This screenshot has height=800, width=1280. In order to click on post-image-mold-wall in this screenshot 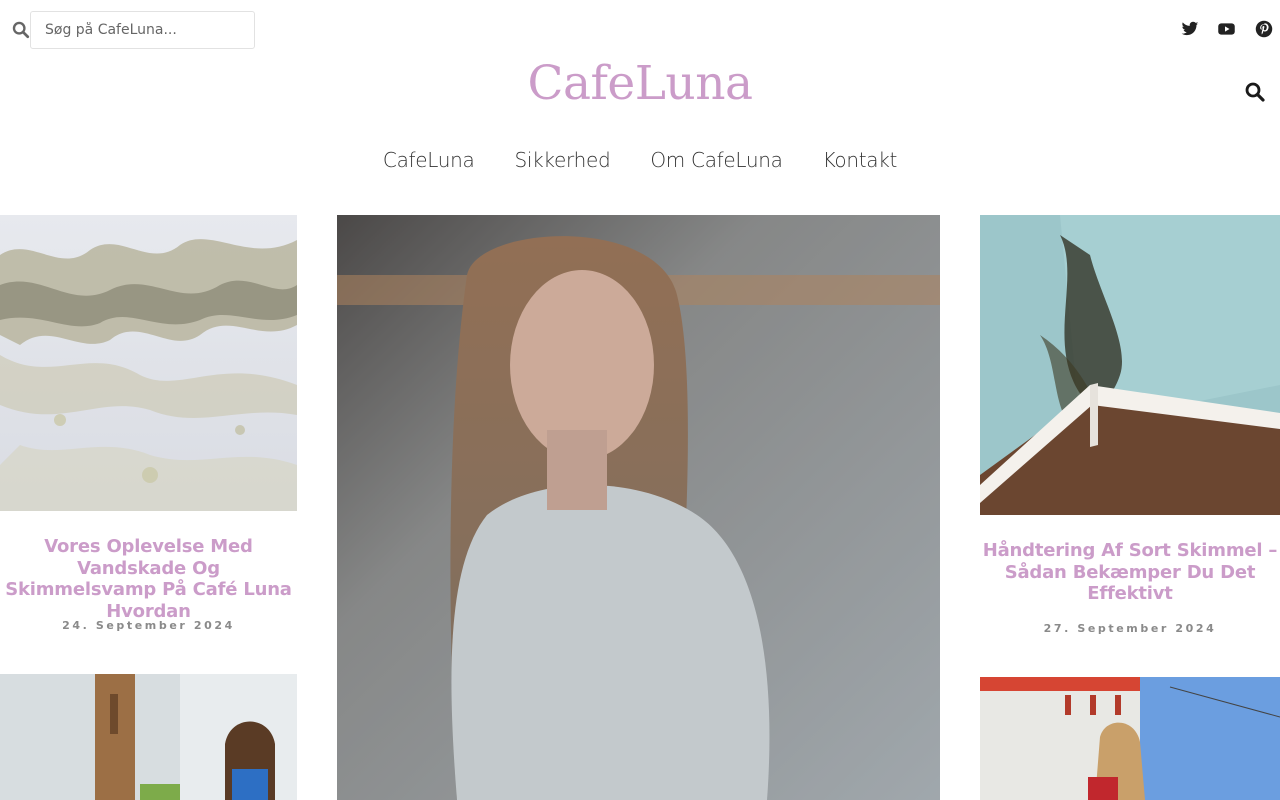, I will do `click(148, 363)`.